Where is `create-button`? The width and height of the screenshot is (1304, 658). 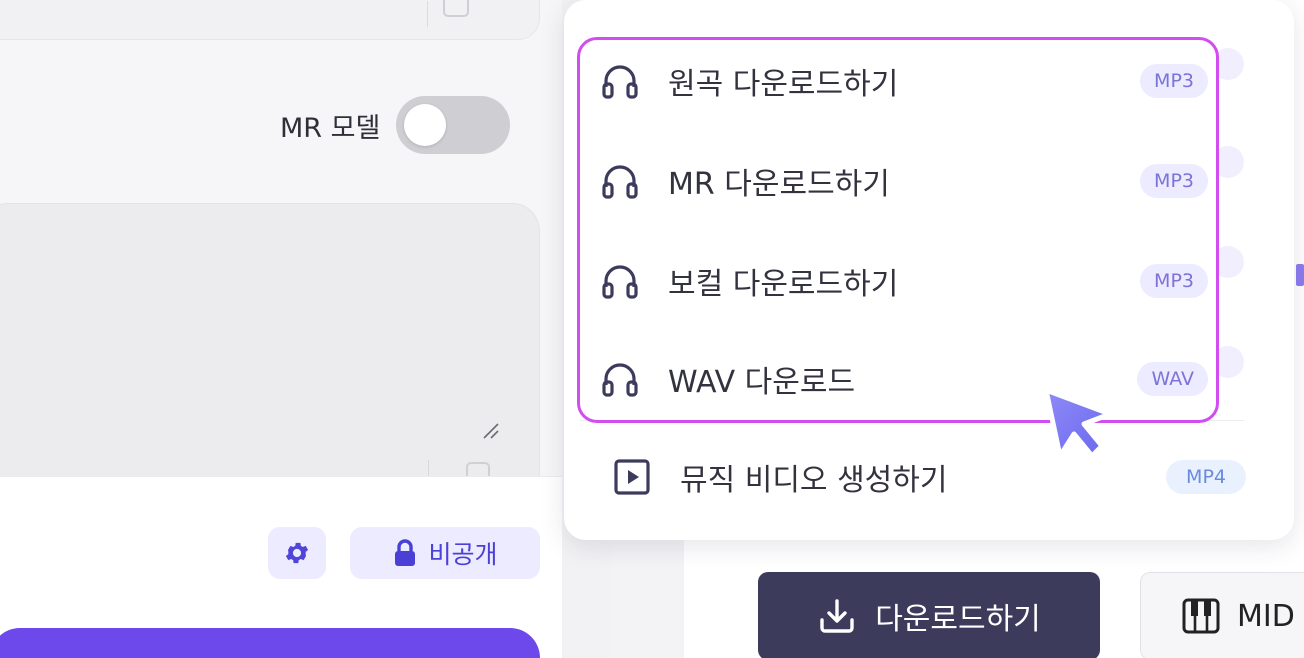
create-button is located at coordinates (270, 643).